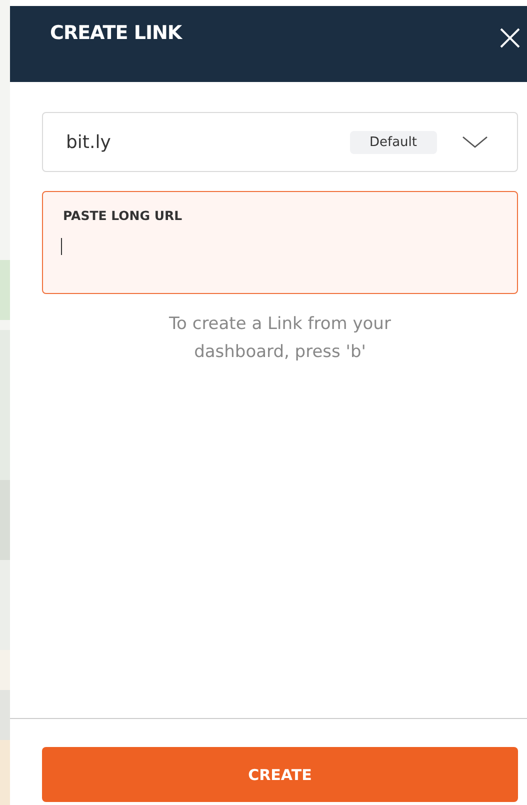 This screenshot has height=805, width=527. I want to click on close-icon, so click(510, 38).